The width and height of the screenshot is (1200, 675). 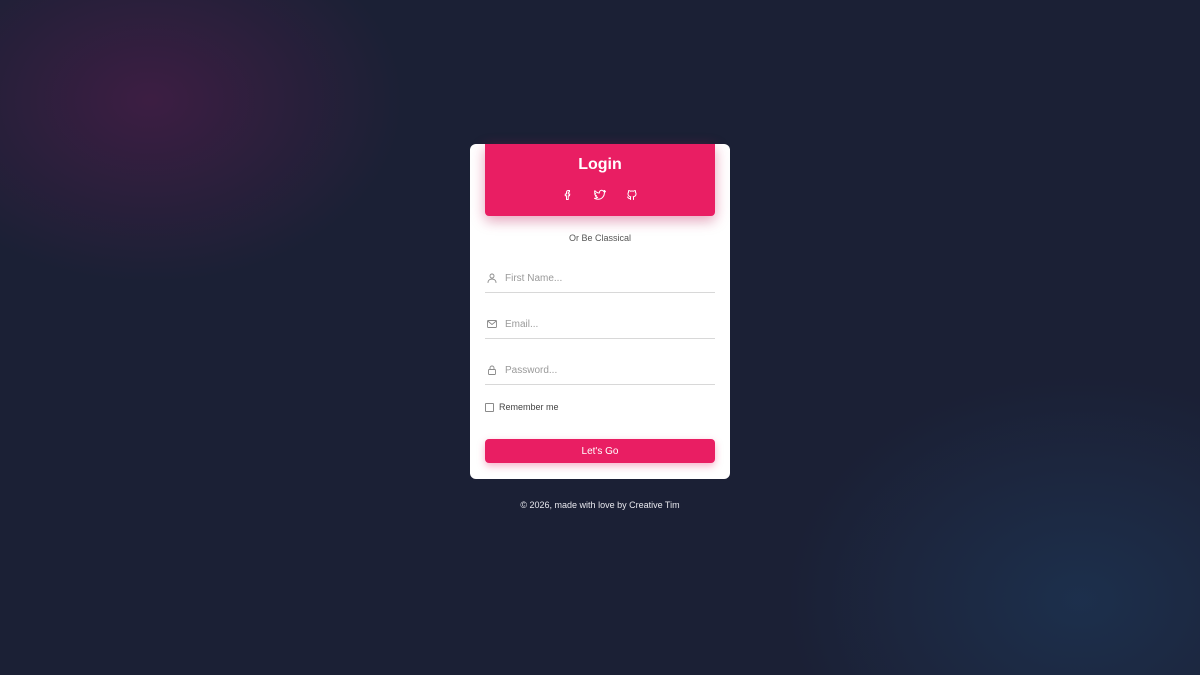 I want to click on remember-me: Remember me, so click(x=522, y=407).